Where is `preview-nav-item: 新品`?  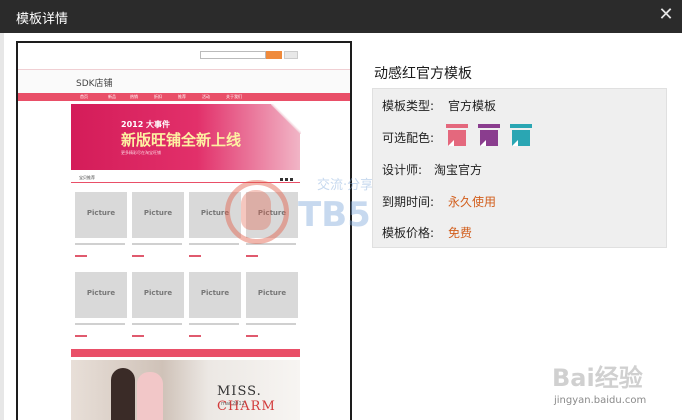
preview-nav-item: 新品 is located at coordinates (112, 96).